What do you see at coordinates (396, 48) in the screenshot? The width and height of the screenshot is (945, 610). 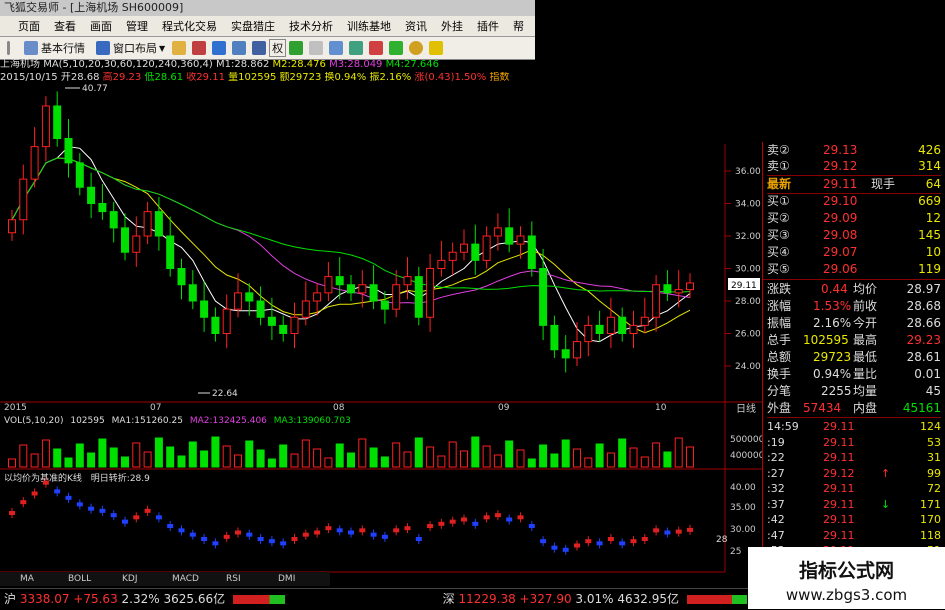 I see `flag-icon` at bounding box center [396, 48].